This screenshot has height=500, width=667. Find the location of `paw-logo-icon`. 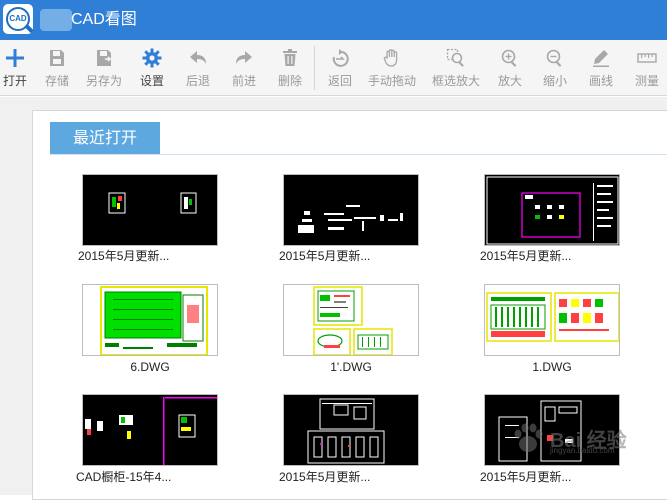

paw-logo-icon is located at coordinates (528, 437).